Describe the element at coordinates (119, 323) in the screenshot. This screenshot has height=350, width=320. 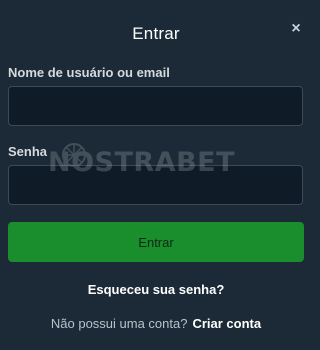
I see `no-account-prompt: Não possui uma conta?` at that location.